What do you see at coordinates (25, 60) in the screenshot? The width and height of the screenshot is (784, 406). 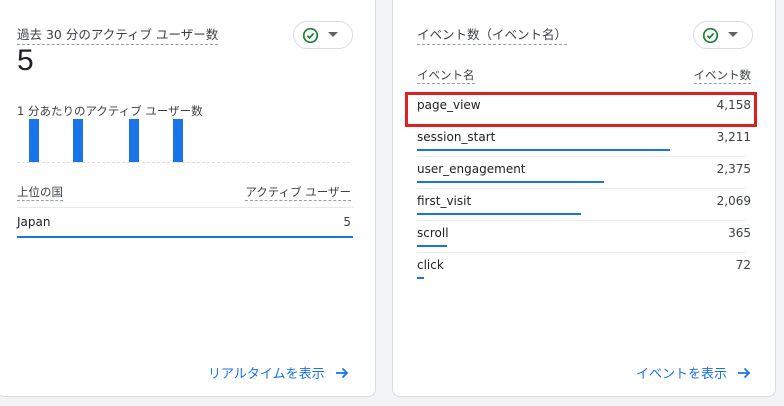 I see `active-users-count: 5` at bounding box center [25, 60].